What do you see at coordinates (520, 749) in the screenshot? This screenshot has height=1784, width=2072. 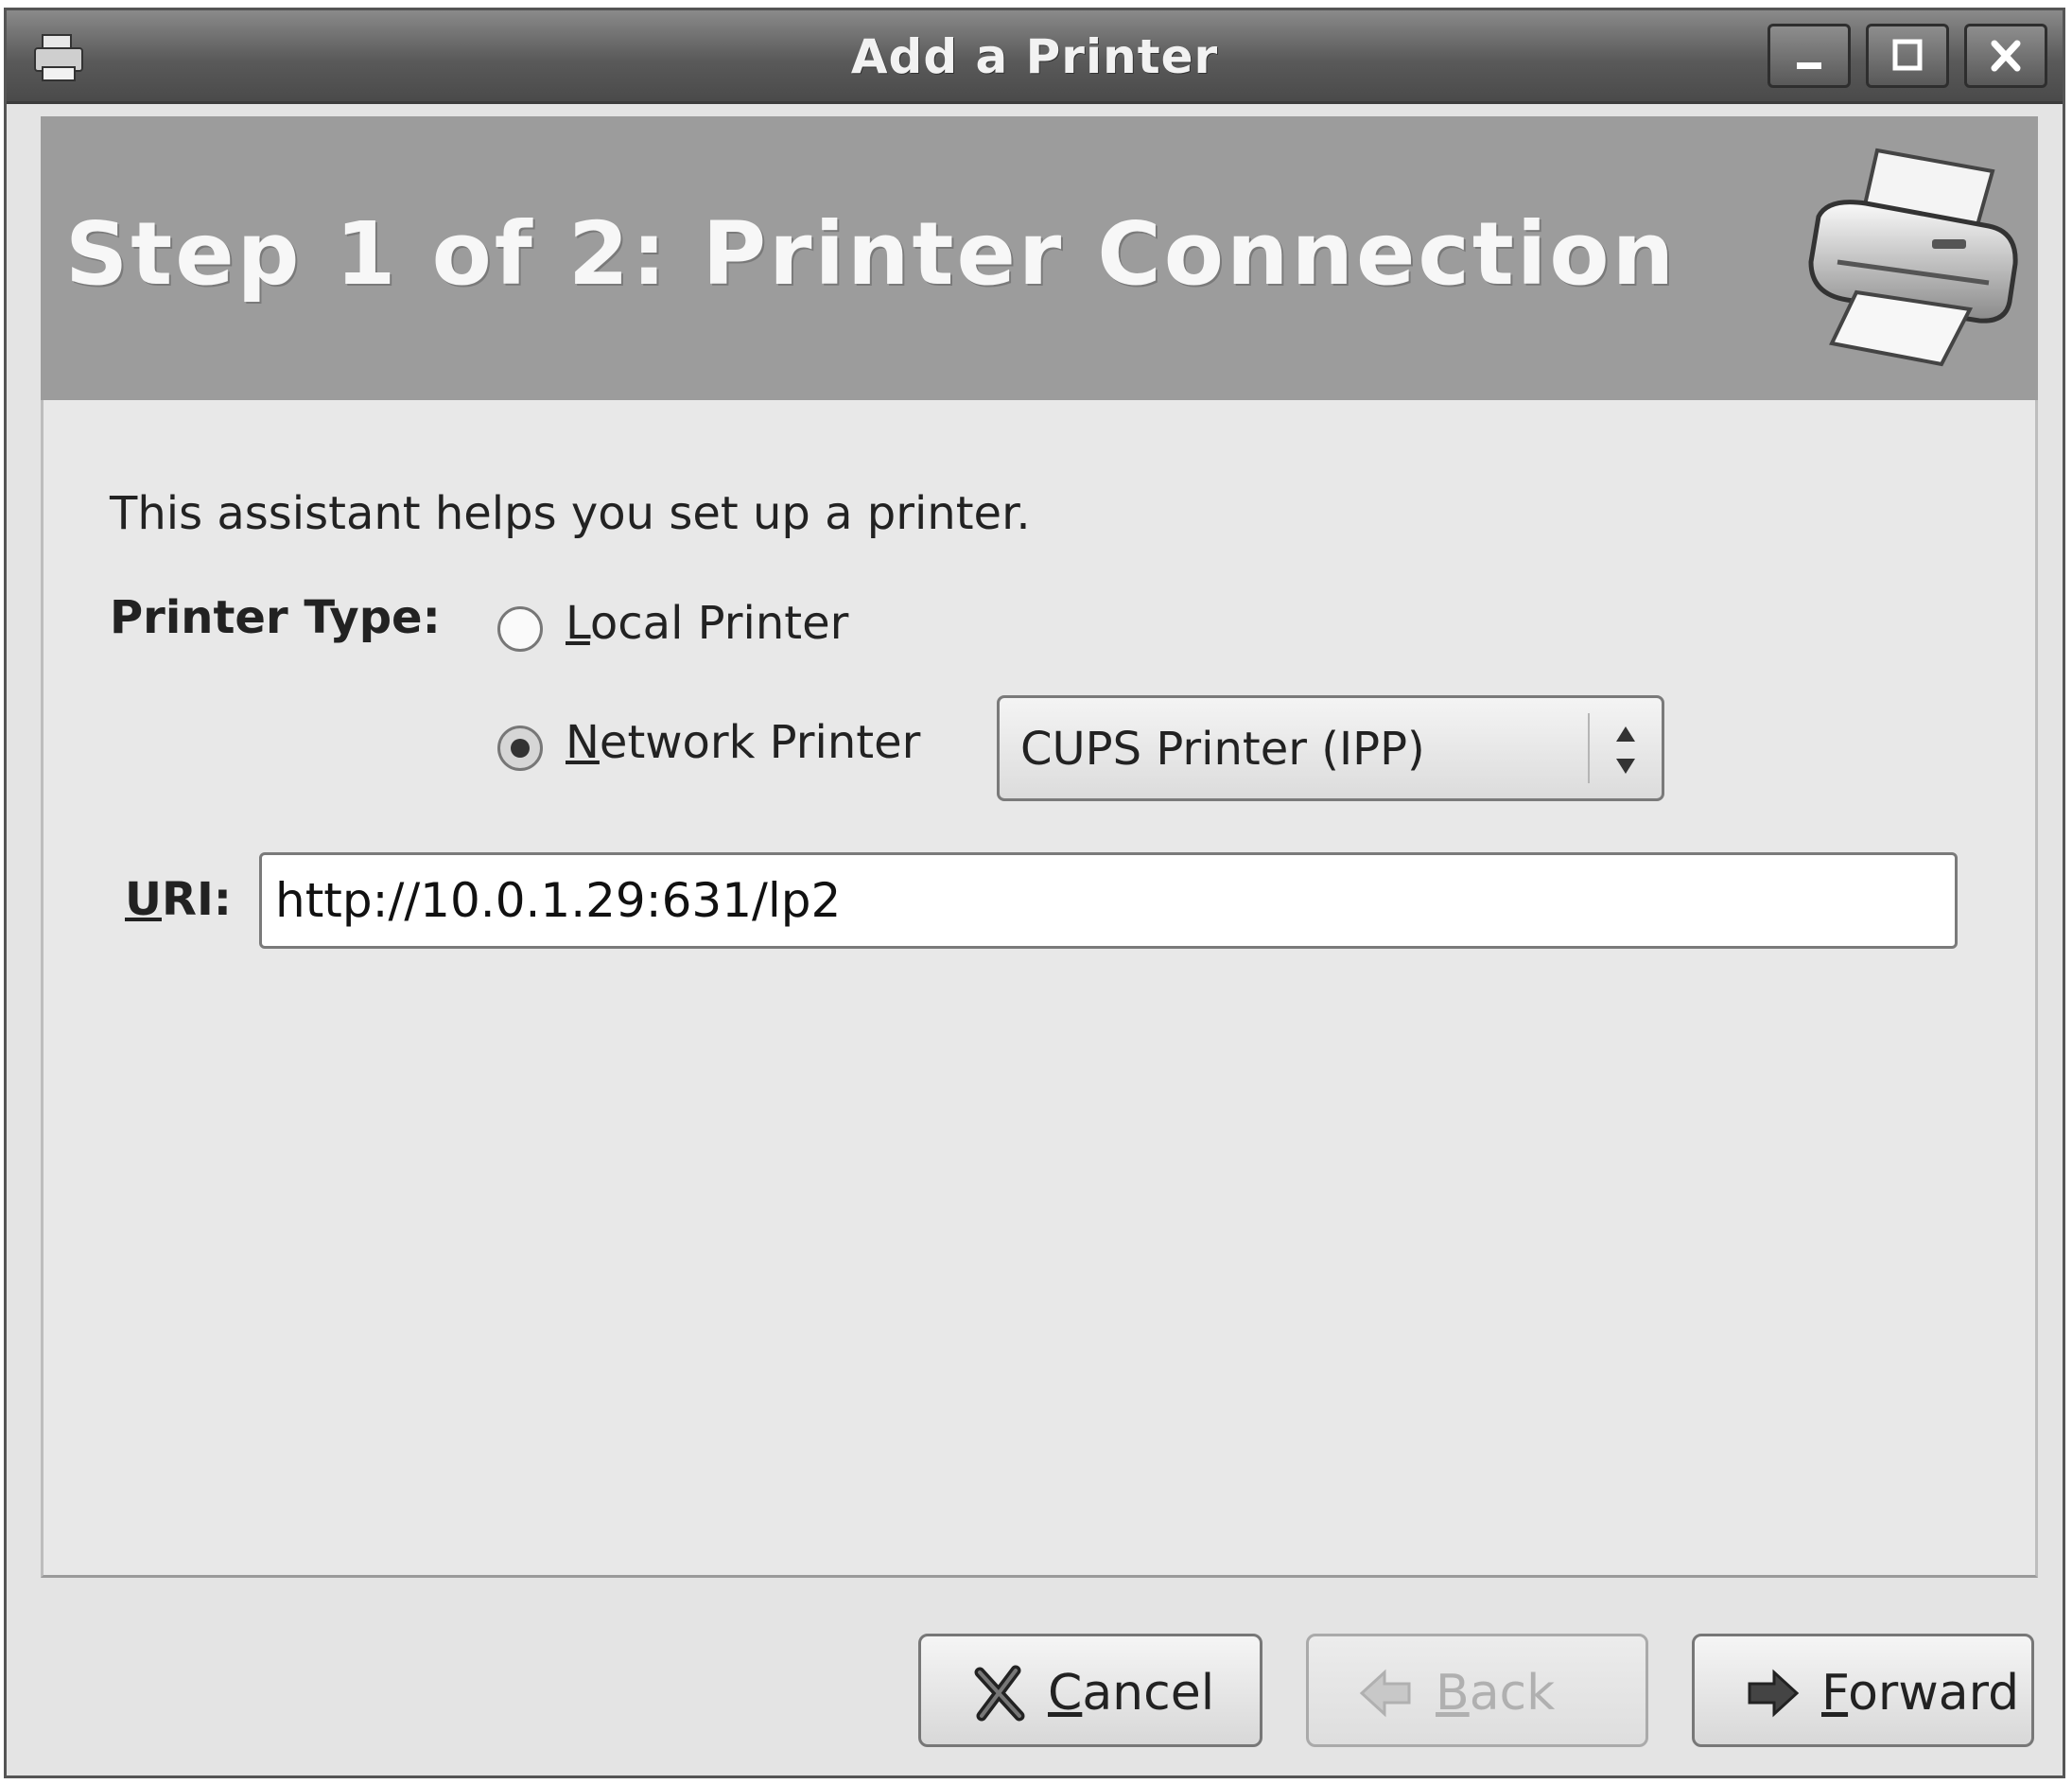 I see `network-printer-radio` at bounding box center [520, 749].